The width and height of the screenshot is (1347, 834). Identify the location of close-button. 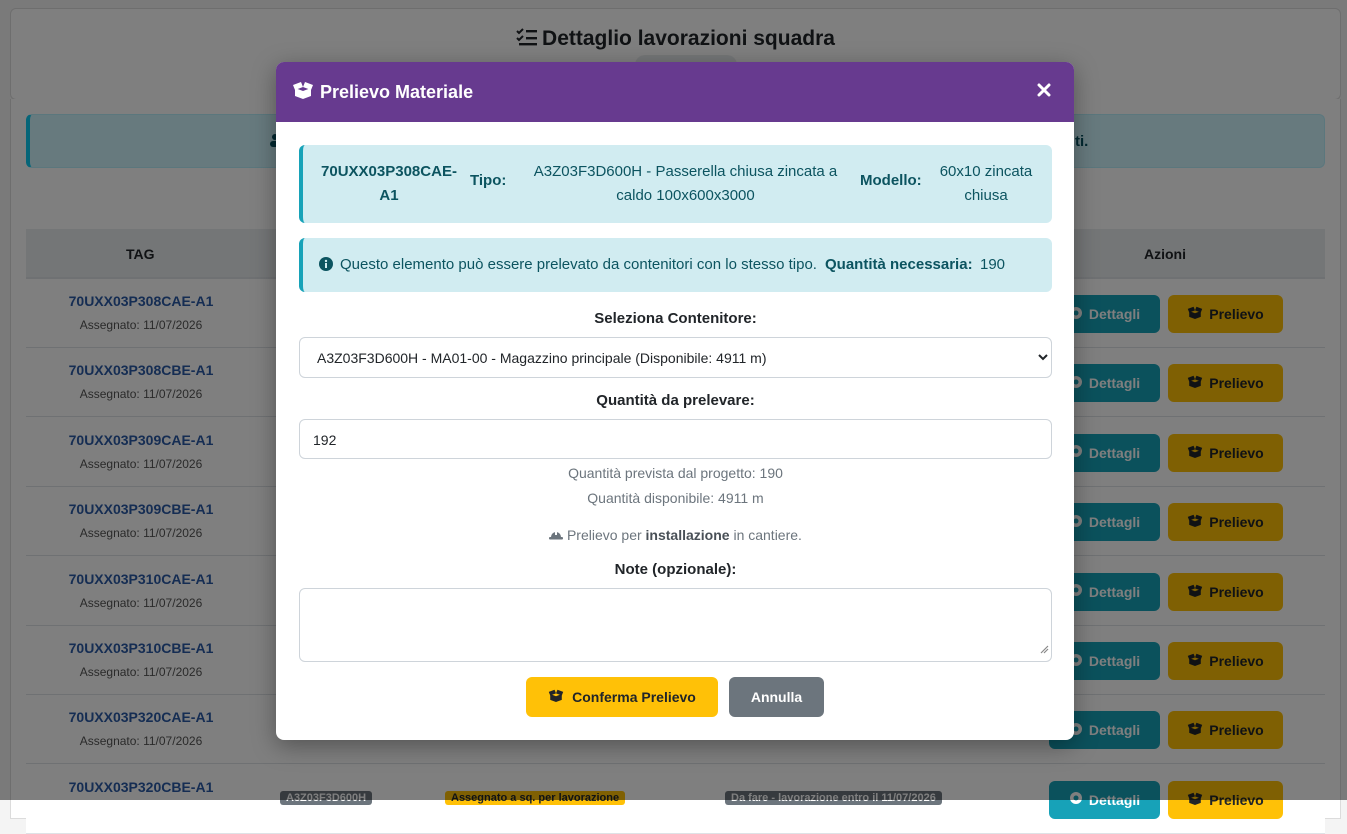
(1044, 92).